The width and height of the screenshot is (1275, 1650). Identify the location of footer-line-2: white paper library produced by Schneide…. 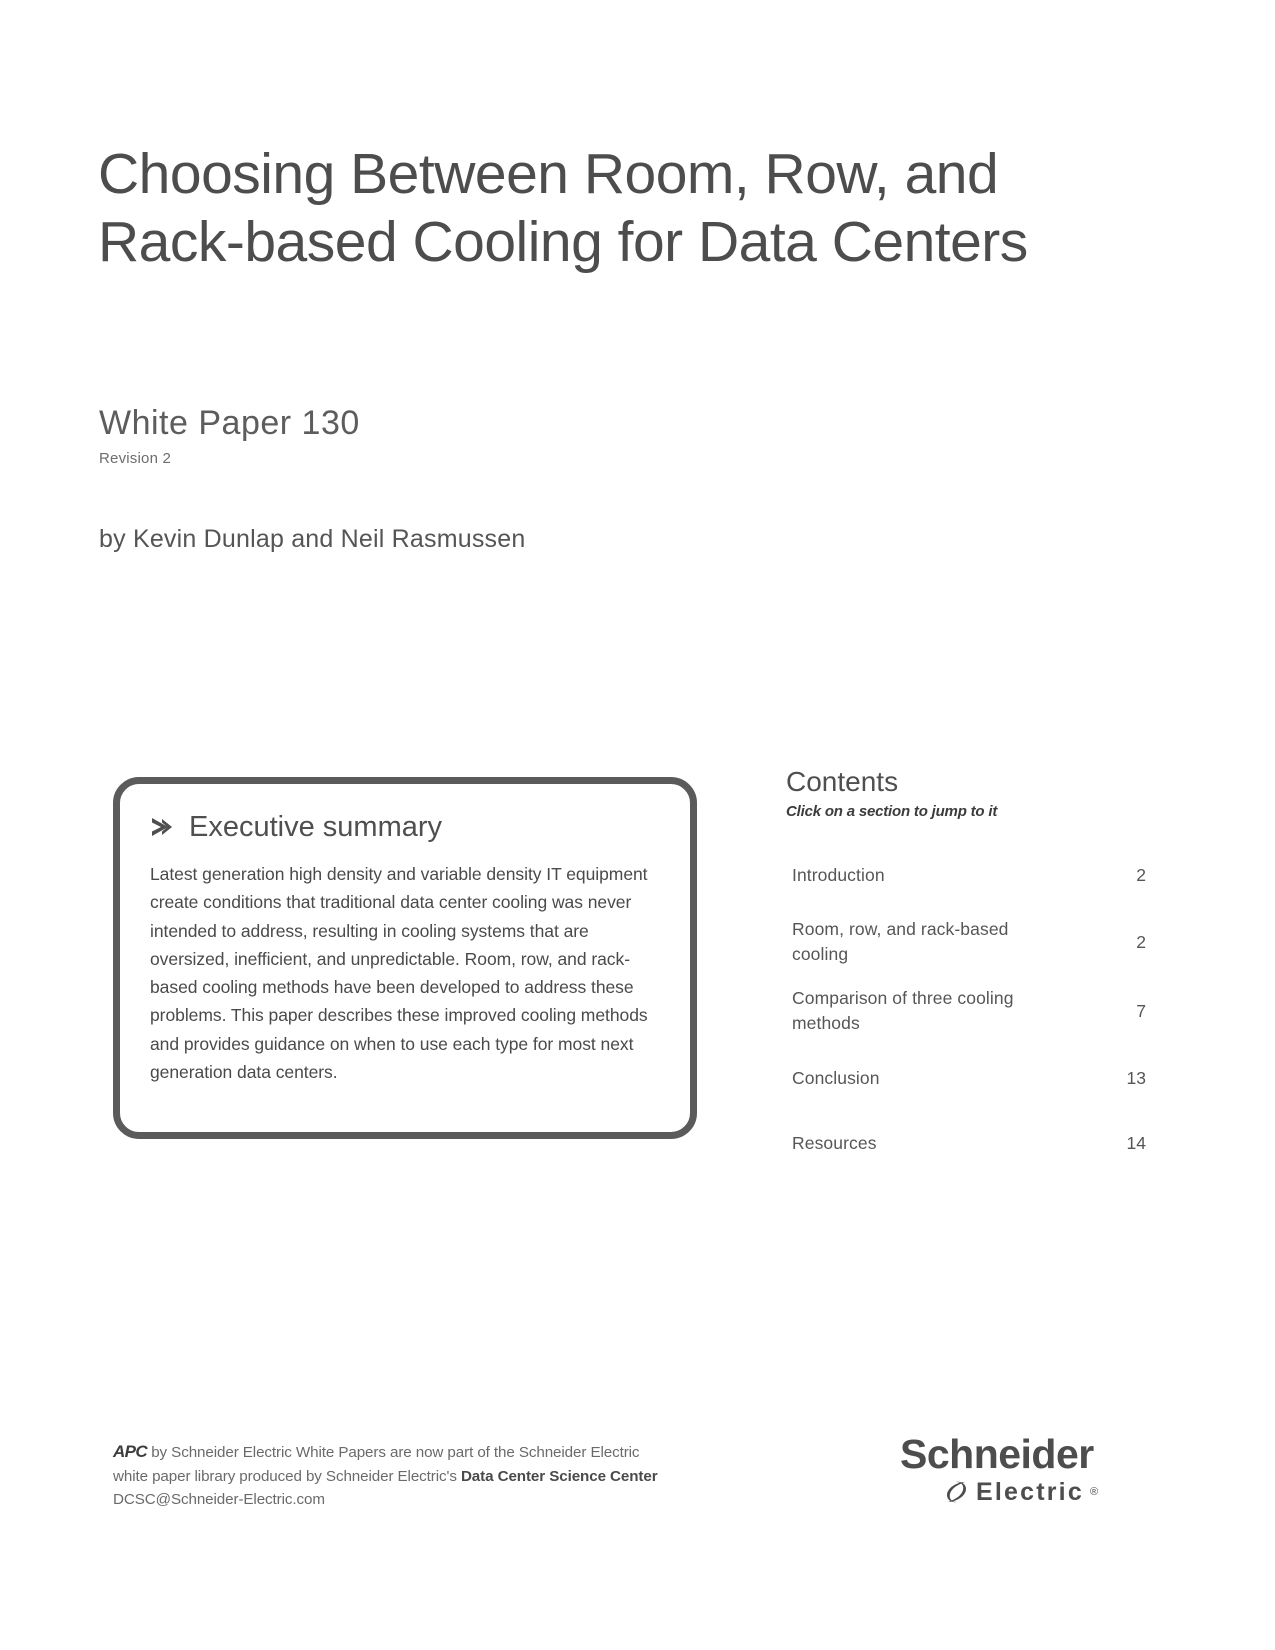
(453, 1477).